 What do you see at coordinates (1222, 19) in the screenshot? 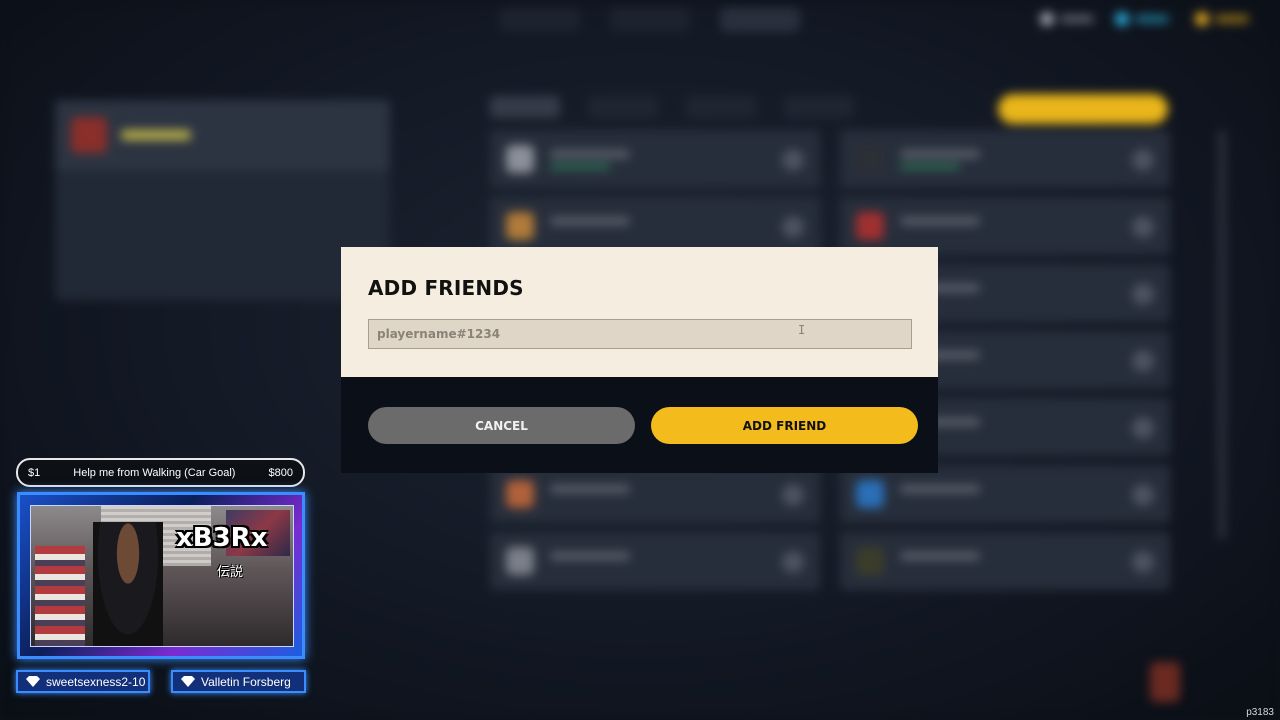
I see `currency-gold` at bounding box center [1222, 19].